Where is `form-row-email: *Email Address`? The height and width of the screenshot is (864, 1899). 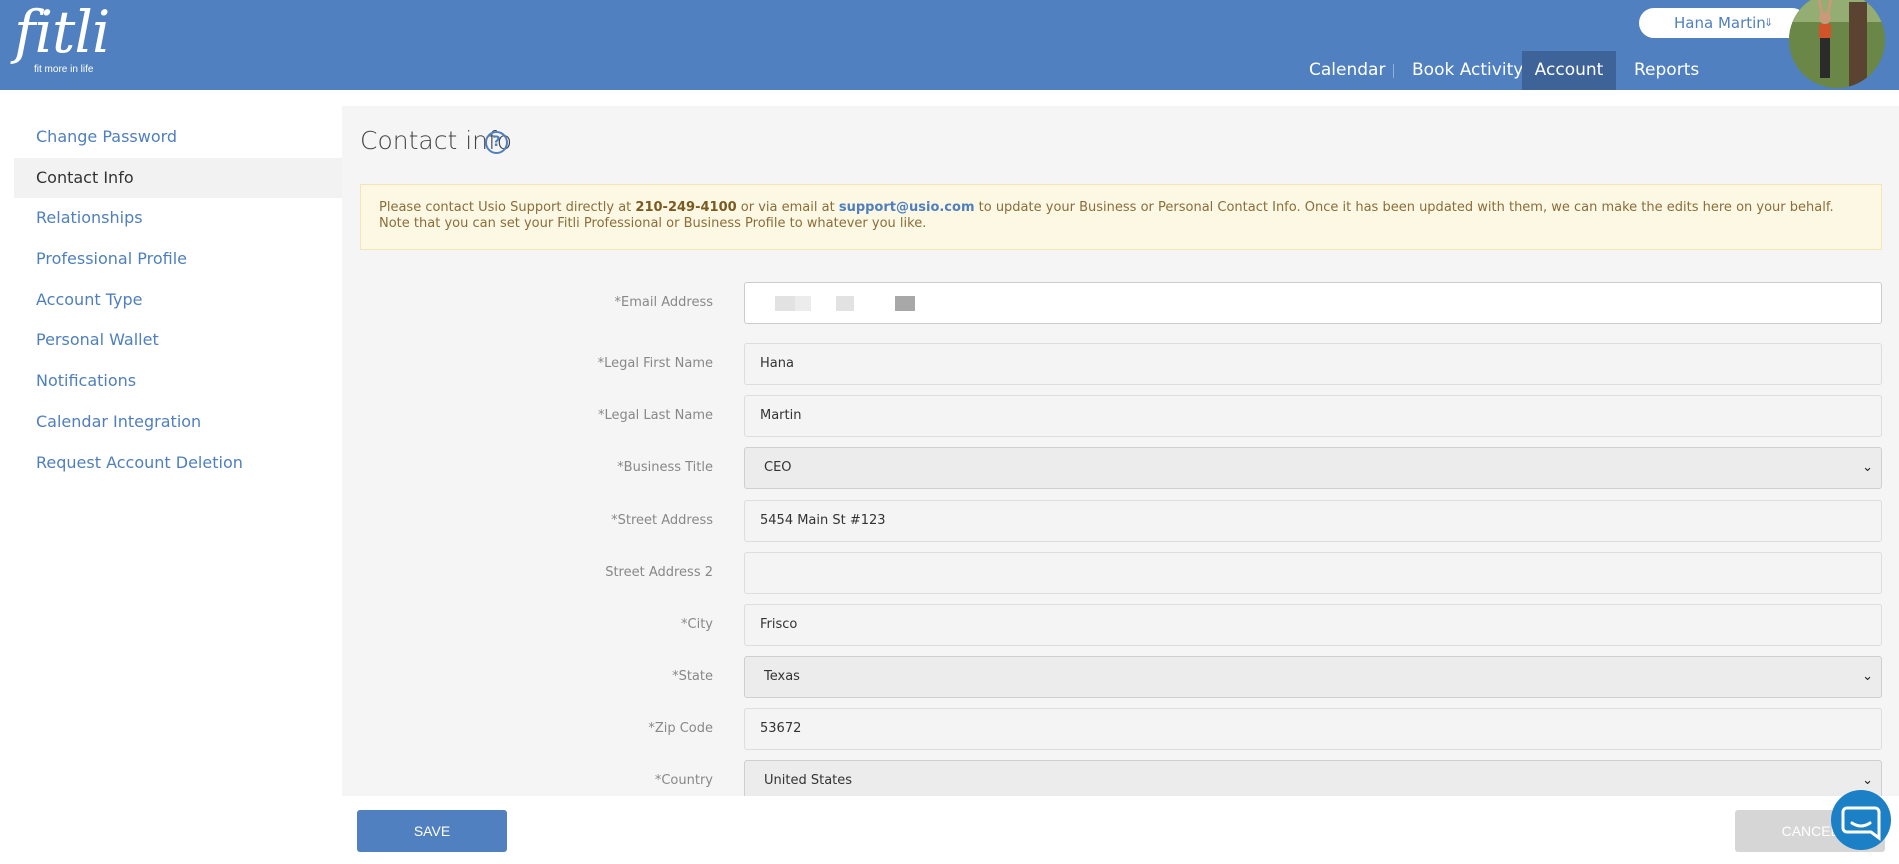
form-row-email: *Email Address is located at coordinates (1120, 303).